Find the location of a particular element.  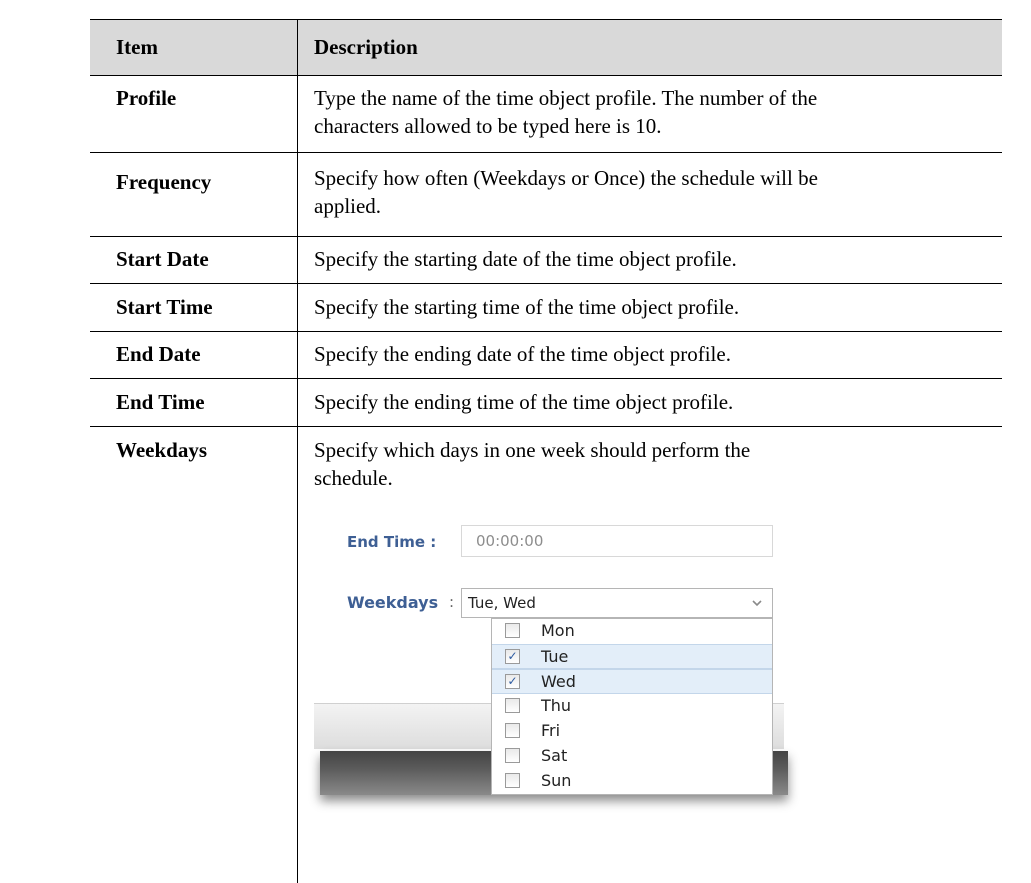

option-wed: ✓ Wed is located at coordinates (632, 681).